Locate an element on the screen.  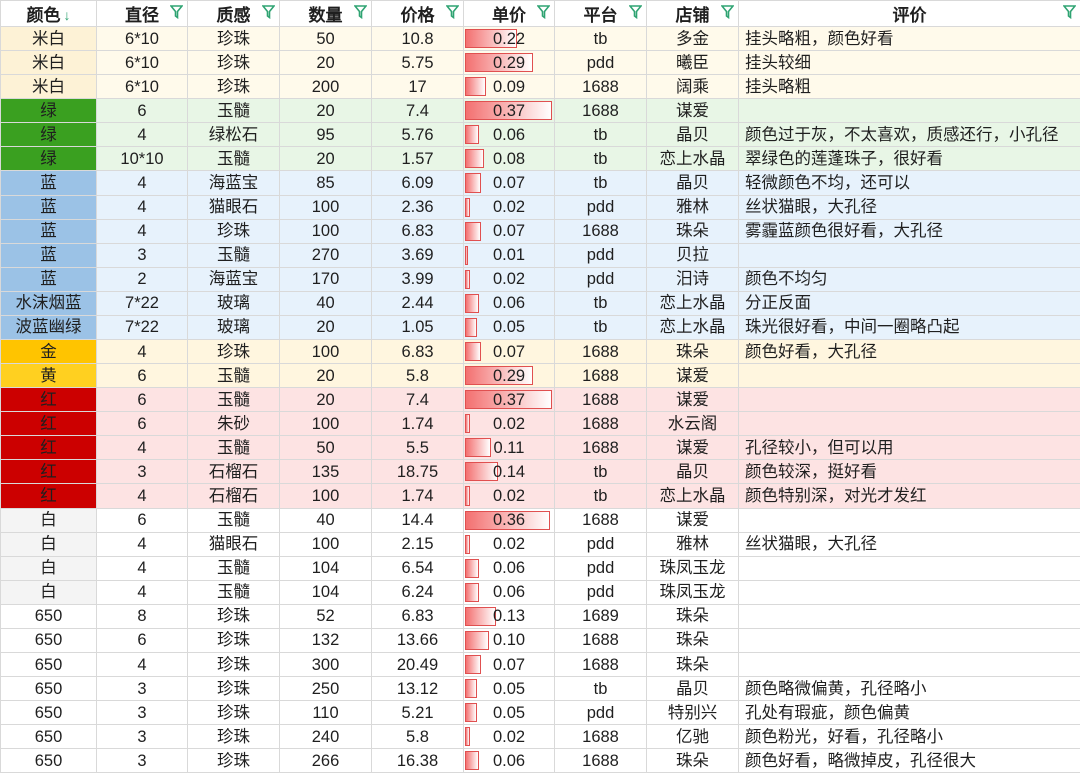
cell-quantity: 104 is located at coordinates (325, 592).